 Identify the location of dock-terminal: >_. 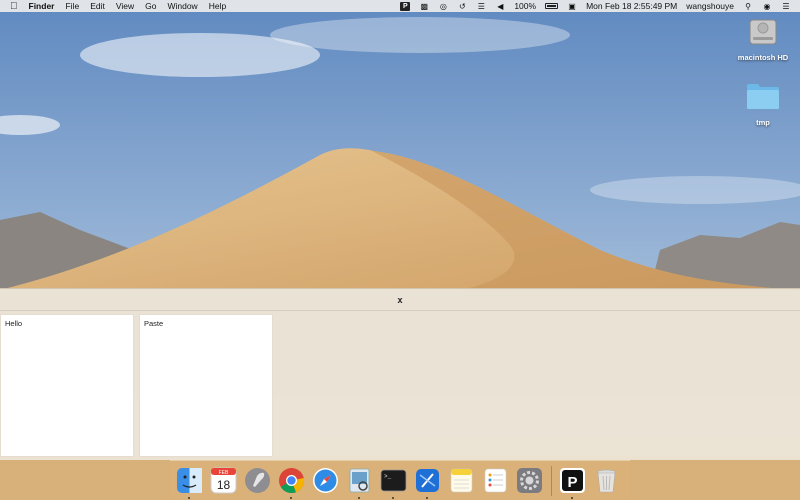
(393, 482).